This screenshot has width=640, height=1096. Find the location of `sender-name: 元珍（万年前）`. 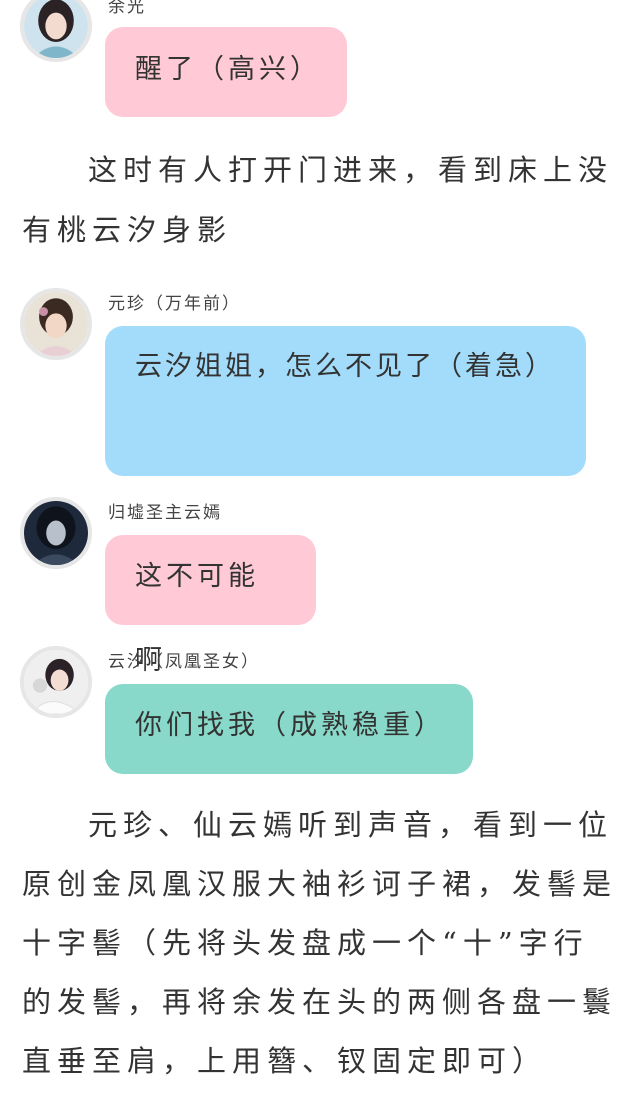

sender-name: 元珍（万年前） is located at coordinates (174, 304).